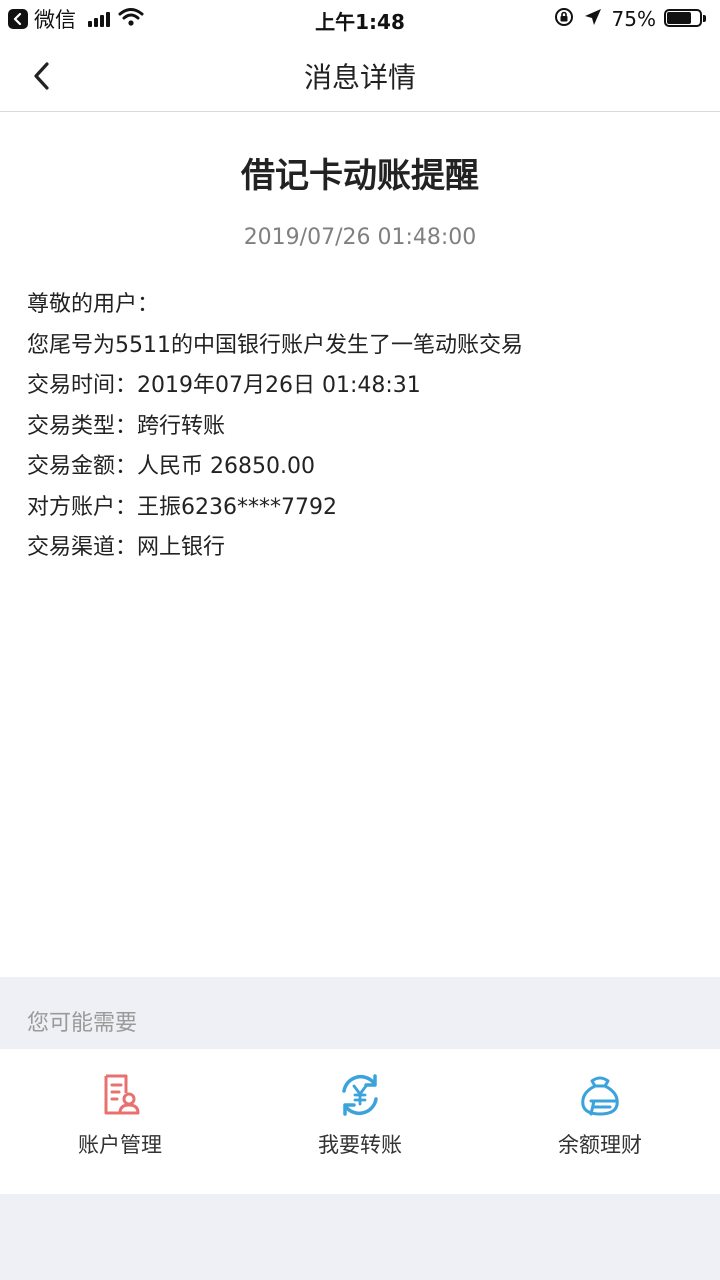 The height and width of the screenshot is (1280, 720). What do you see at coordinates (93, 304) in the screenshot?
I see `message-greeting: 尊敬的用户：` at bounding box center [93, 304].